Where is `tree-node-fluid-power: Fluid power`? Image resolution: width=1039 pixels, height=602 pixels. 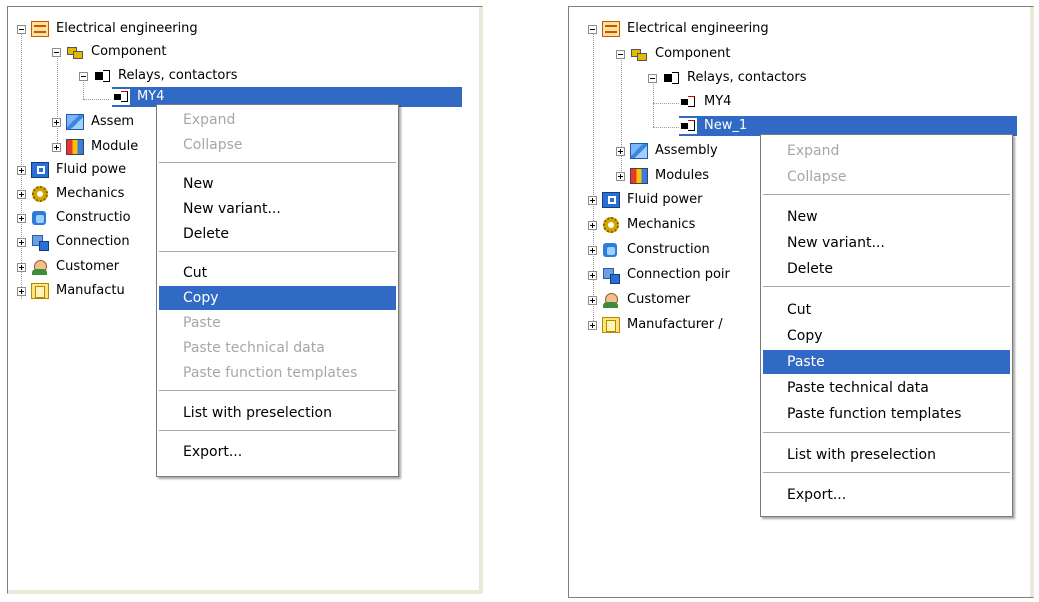 tree-node-fluid-power: Fluid power is located at coordinates (646, 200).